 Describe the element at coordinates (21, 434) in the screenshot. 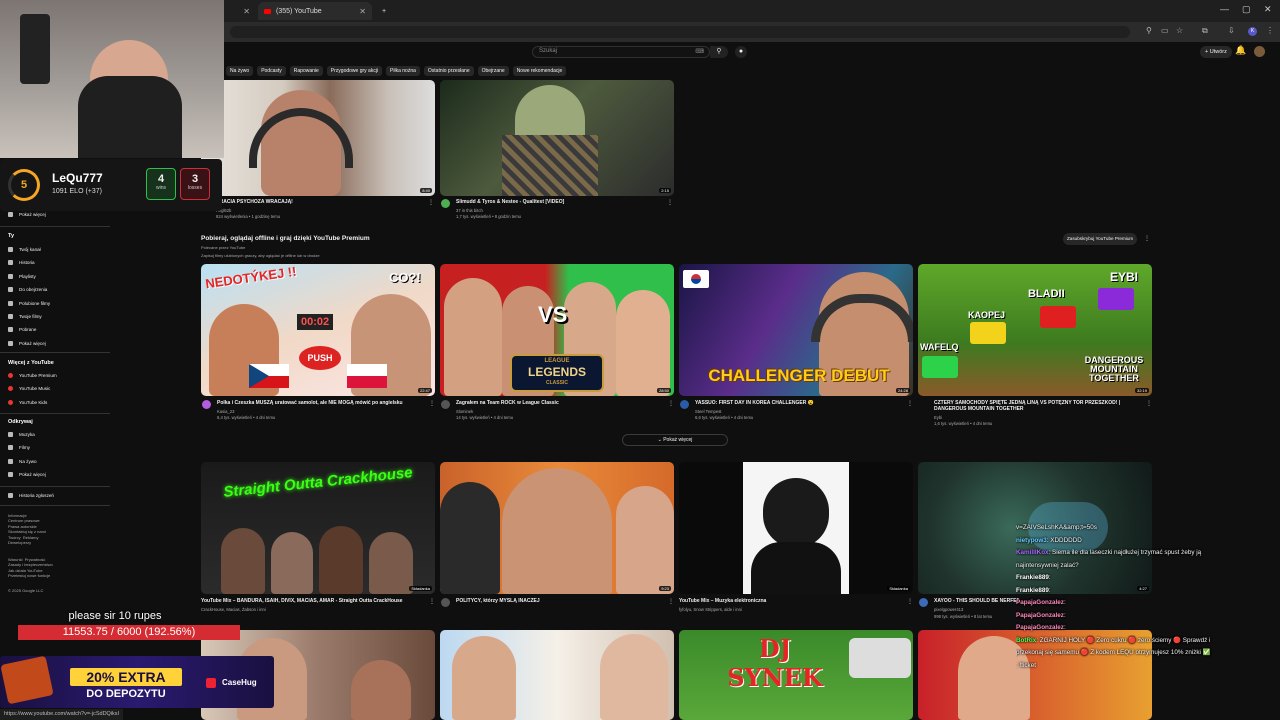

I see `sidebar-item: Muzyka` at that location.